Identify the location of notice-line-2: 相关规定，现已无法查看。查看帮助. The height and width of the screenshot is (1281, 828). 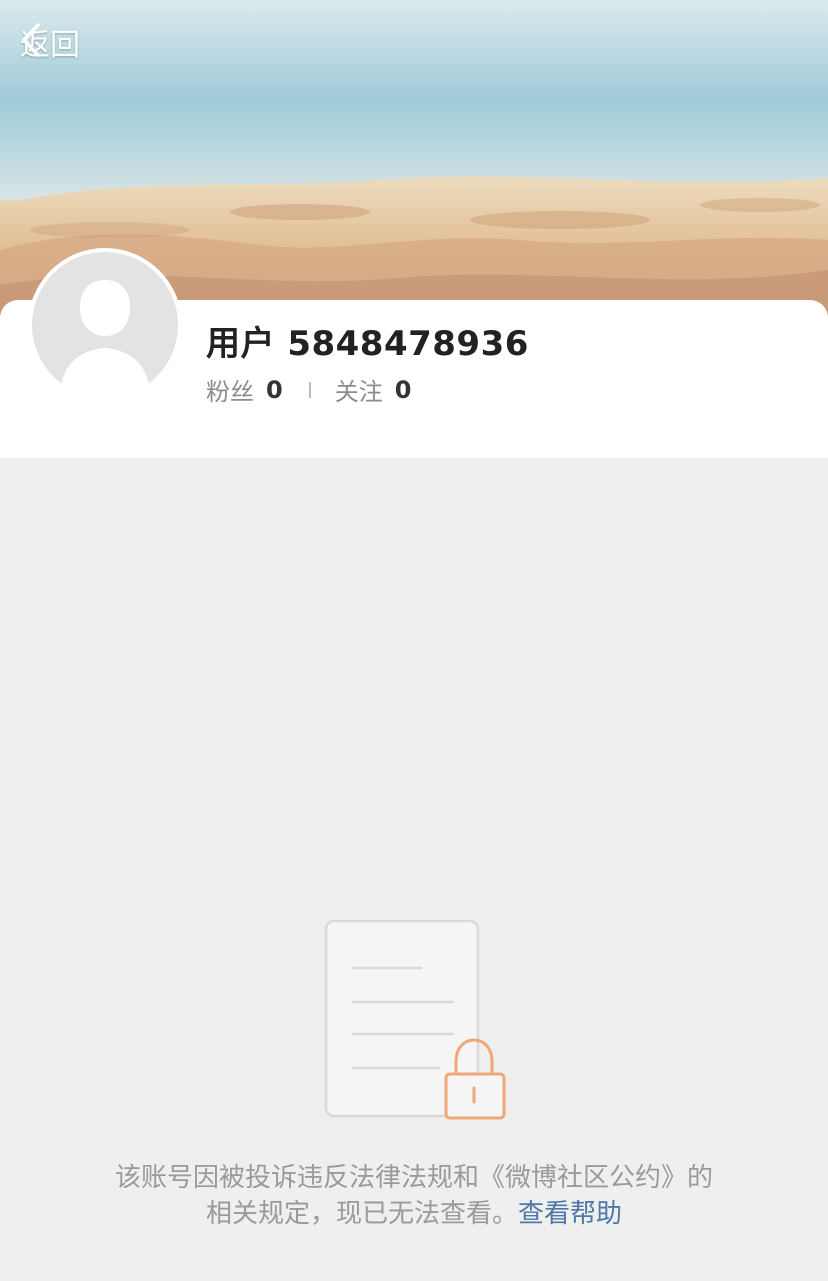
(414, 1214).